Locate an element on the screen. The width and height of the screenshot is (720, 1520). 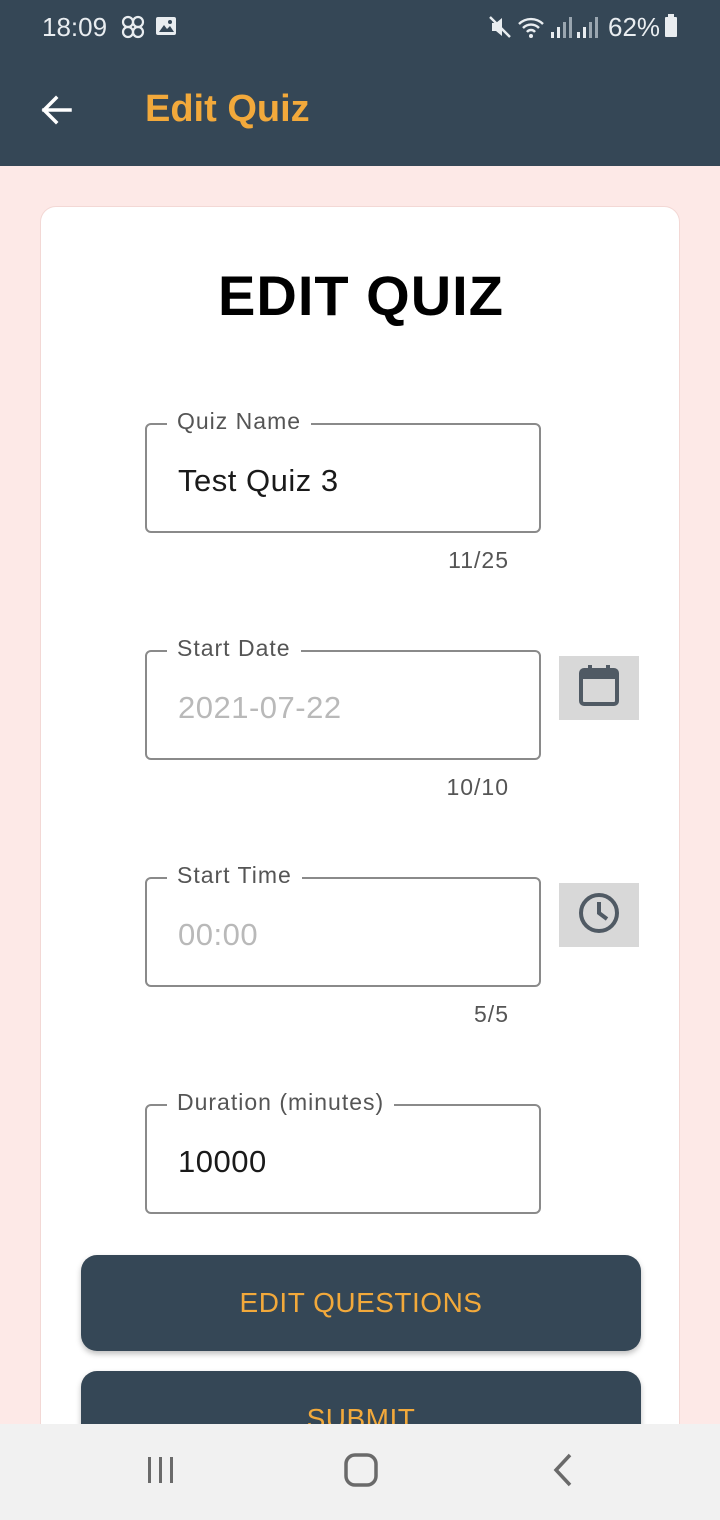
status-bar: 18:09 62% is located at coordinates (360, 28).